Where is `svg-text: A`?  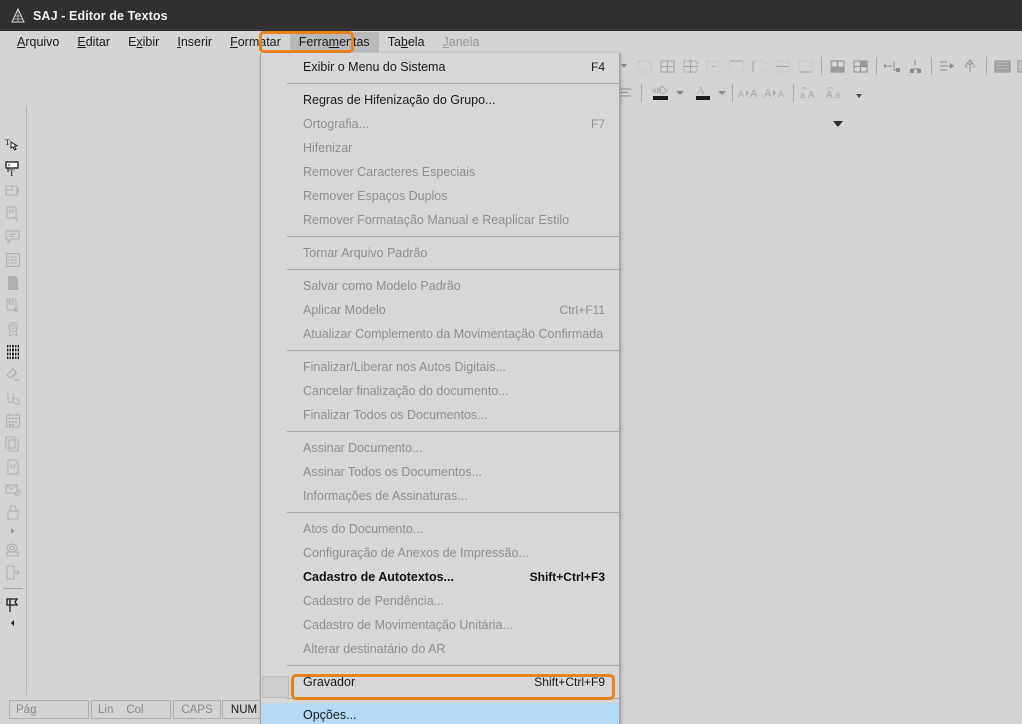 svg-text: A is located at coordinates (12, 92).